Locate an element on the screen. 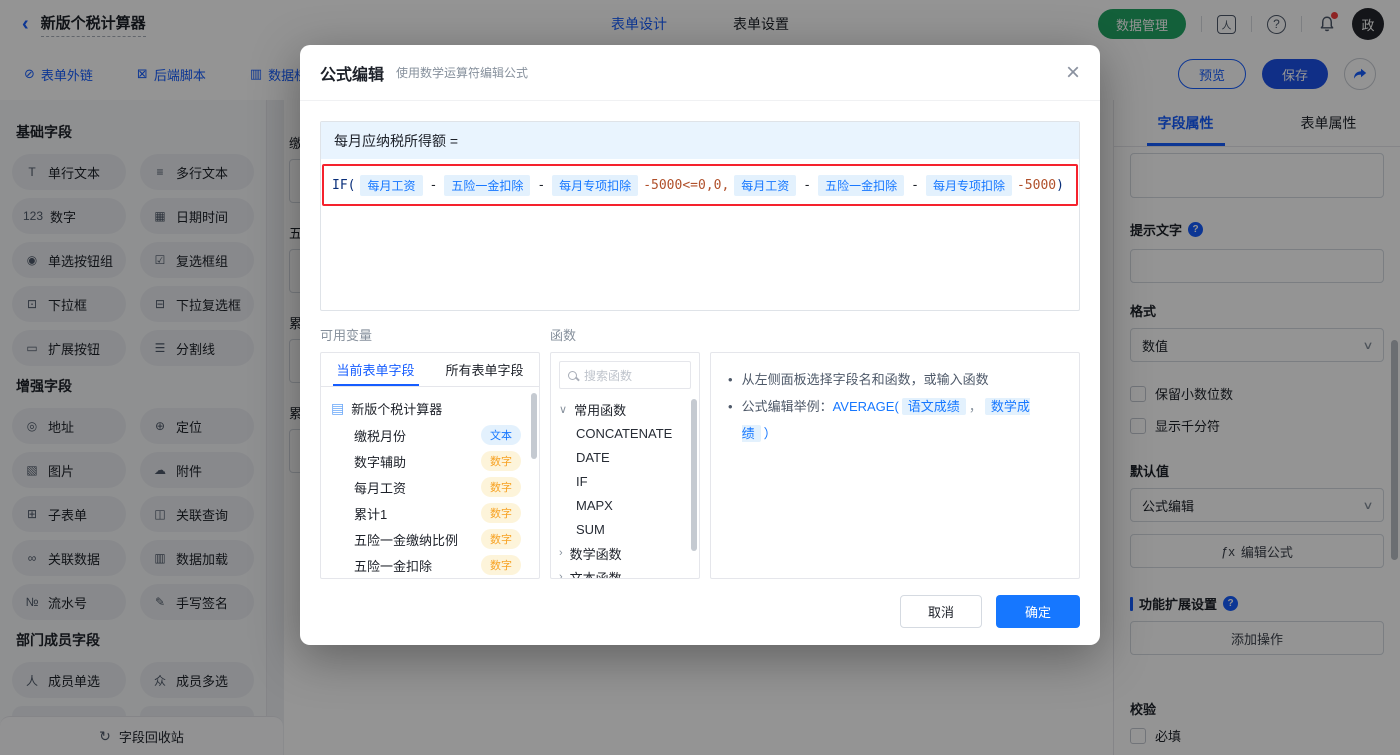  variable-name: 五险一金缴纳比例 is located at coordinates (406, 540).